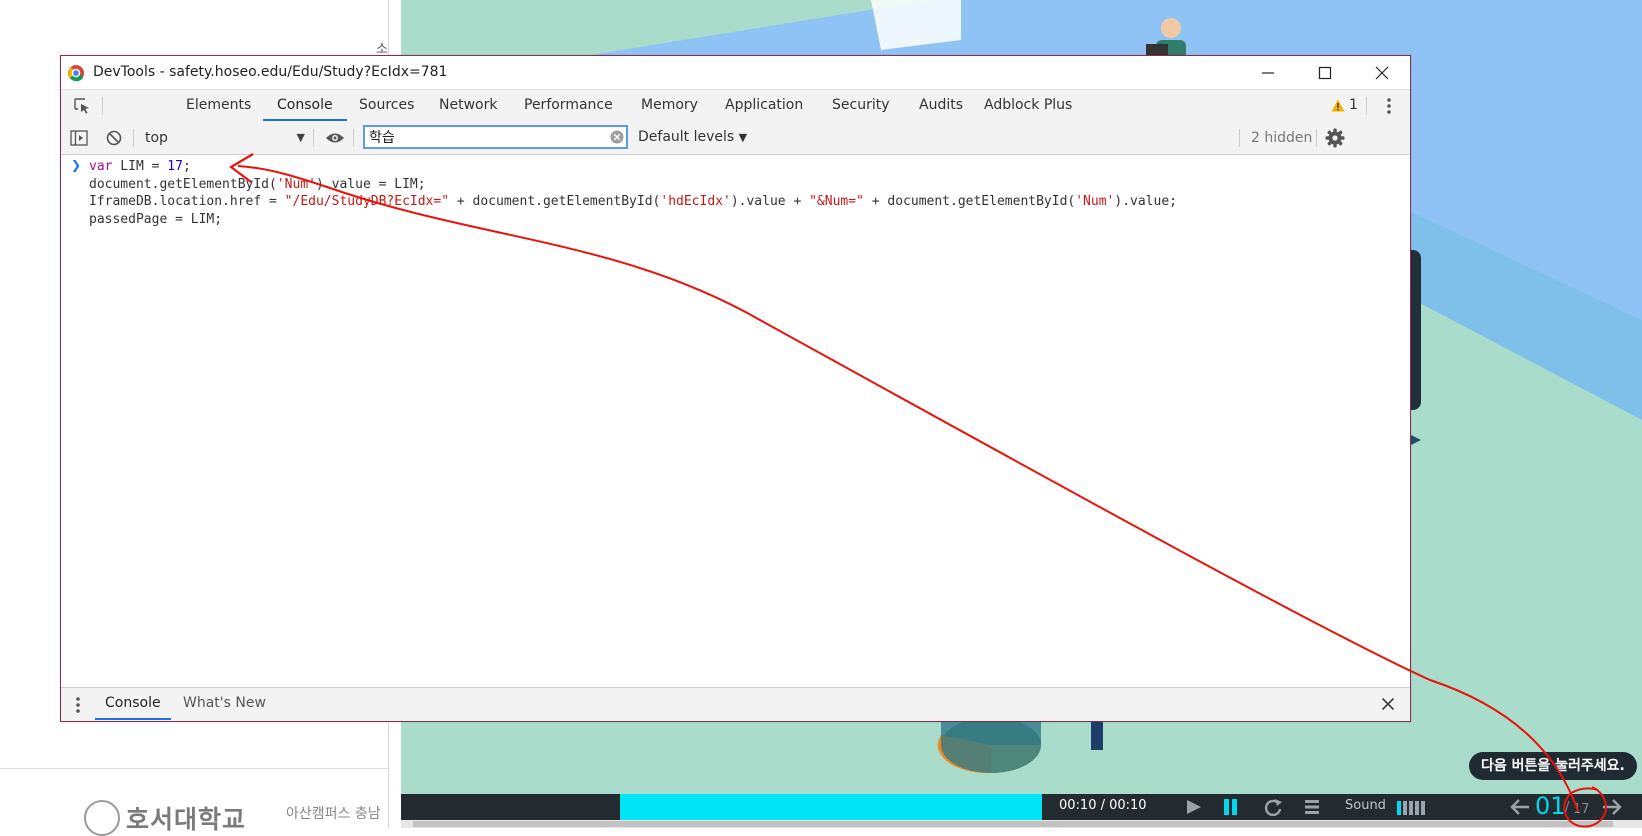 The height and width of the screenshot is (836, 1642). What do you see at coordinates (695, 201) in the screenshot?
I see `code-token: 'hdEcIdx'` at bounding box center [695, 201].